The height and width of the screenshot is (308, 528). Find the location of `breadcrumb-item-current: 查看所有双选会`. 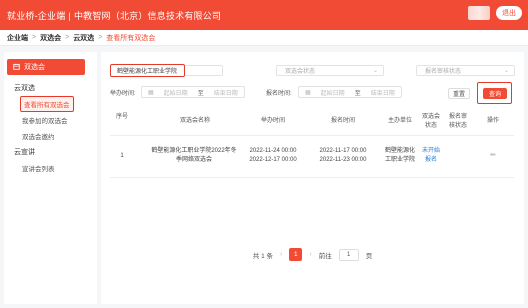

breadcrumb-item-current: 查看所有双选会 is located at coordinates (131, 38).